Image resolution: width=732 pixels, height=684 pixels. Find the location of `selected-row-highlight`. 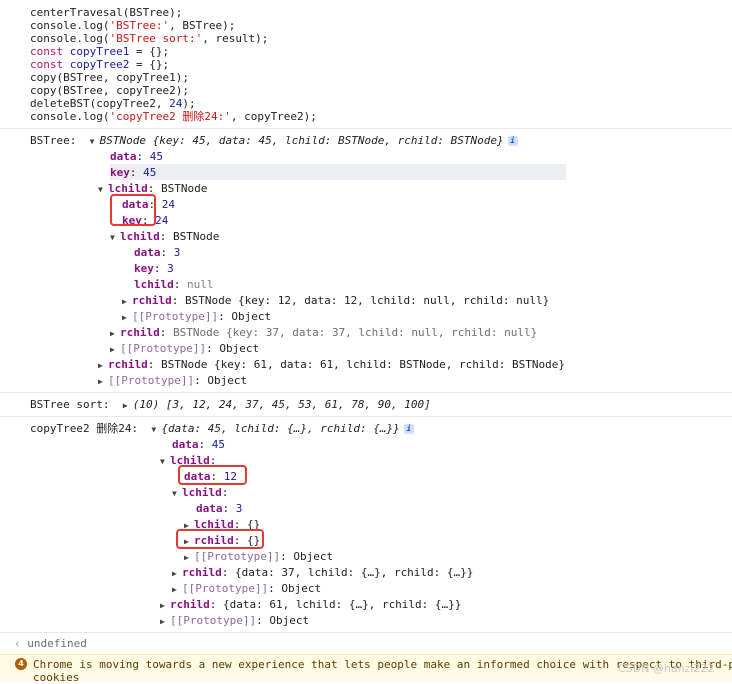

selected-row-highlight is located at coordinates (338, 172).